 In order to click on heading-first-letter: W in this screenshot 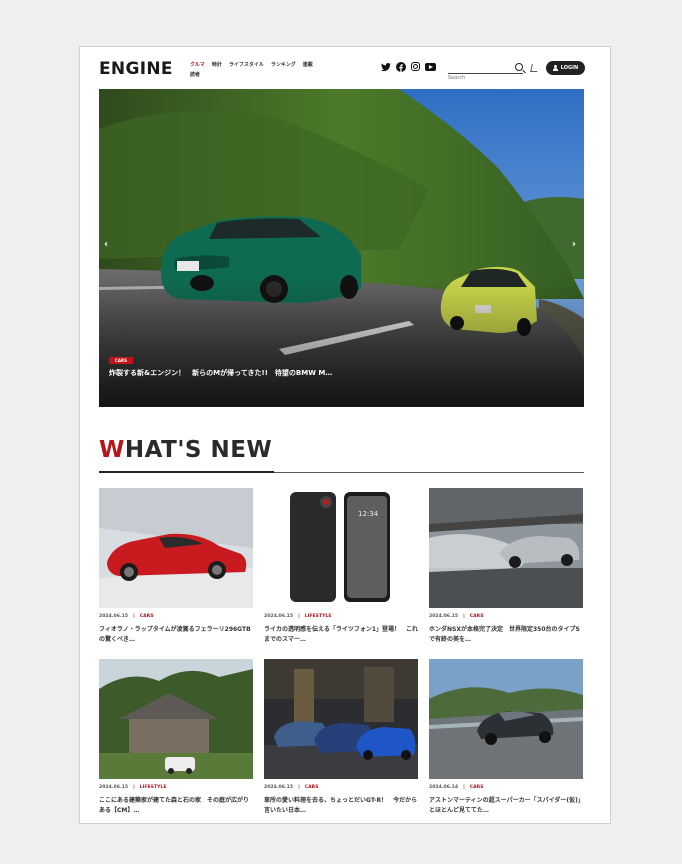, I will do `click(112, 450)`.